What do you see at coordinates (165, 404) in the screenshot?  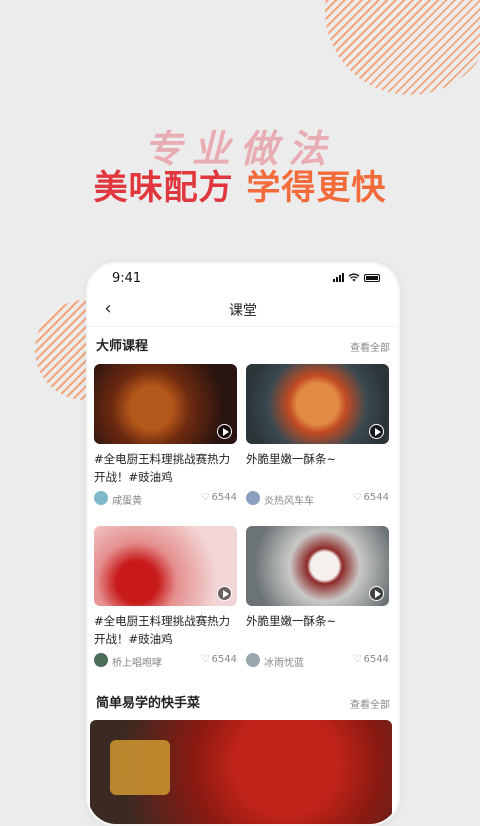 I see `card-image-chicken-wings` at bounding box center [165, 404].